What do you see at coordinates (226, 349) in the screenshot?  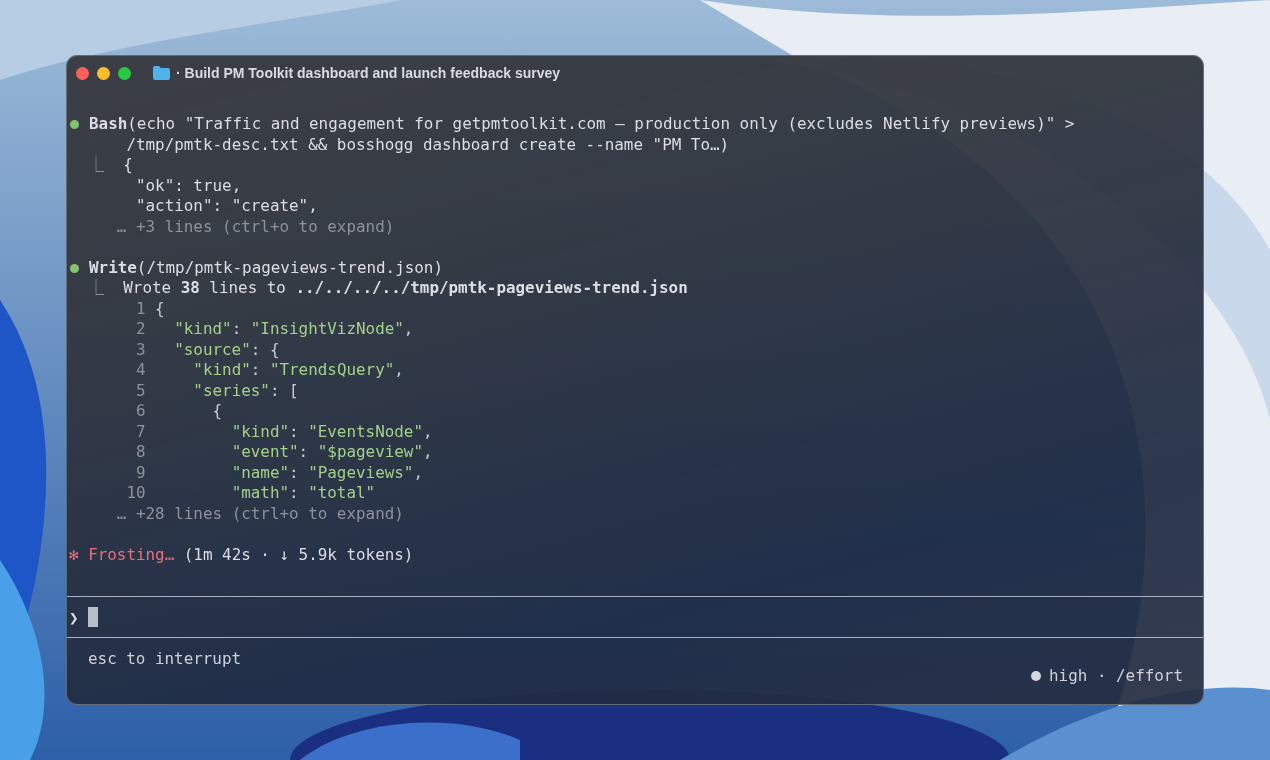 I see `code-line: "source": {` at bounding box center [226, 349].